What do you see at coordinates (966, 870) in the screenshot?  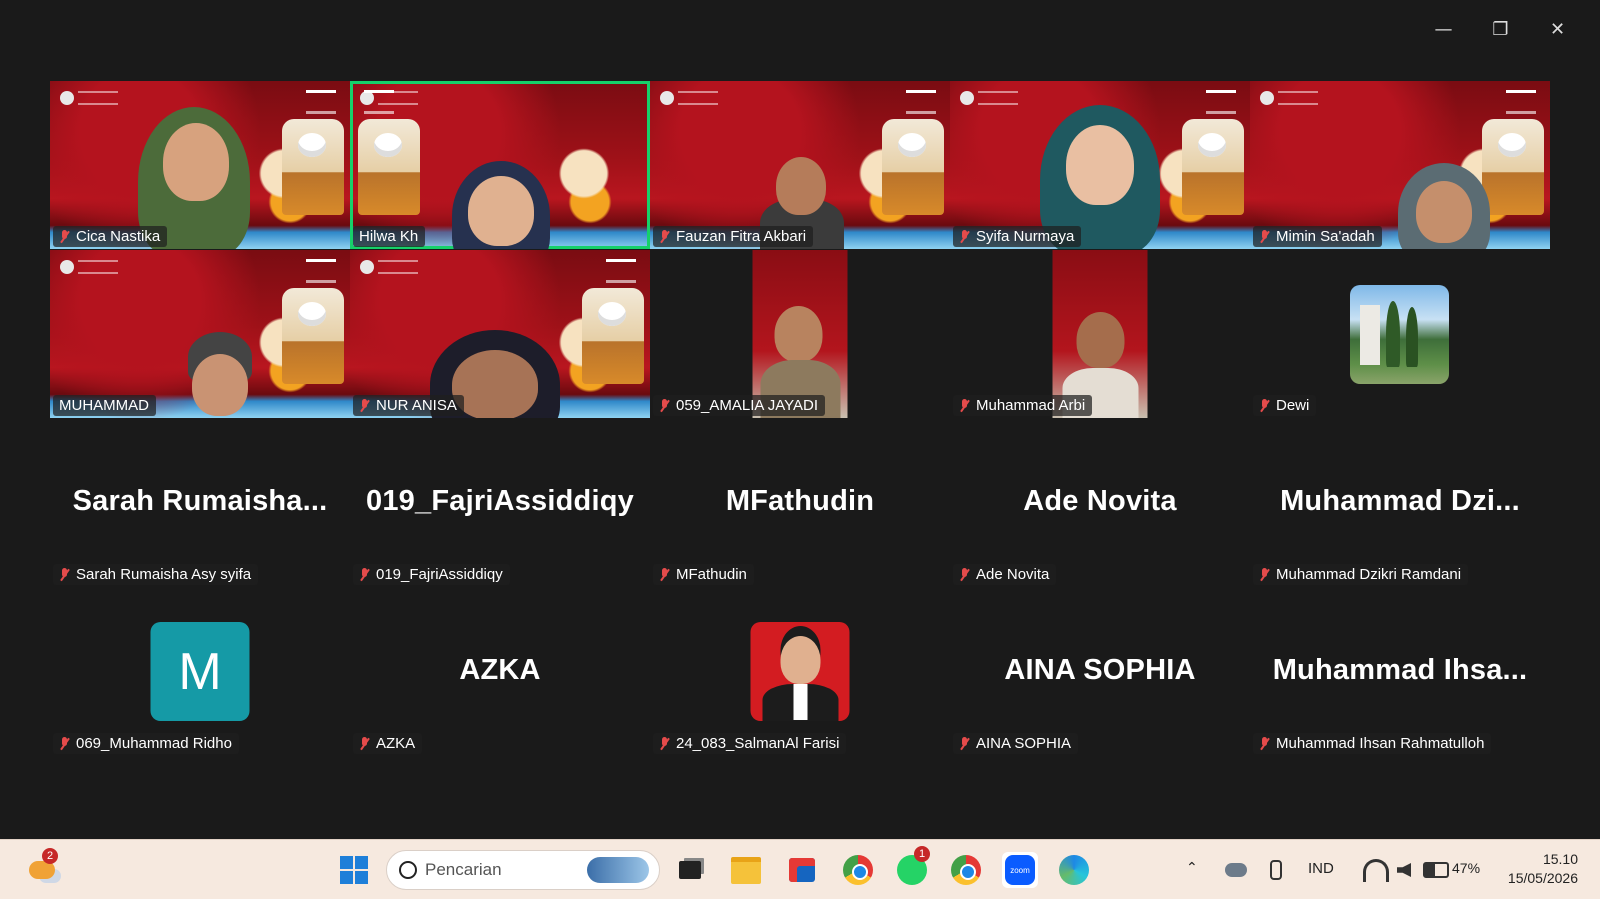 I see `chrome-profile-icon` at bounding box center [966, 870].